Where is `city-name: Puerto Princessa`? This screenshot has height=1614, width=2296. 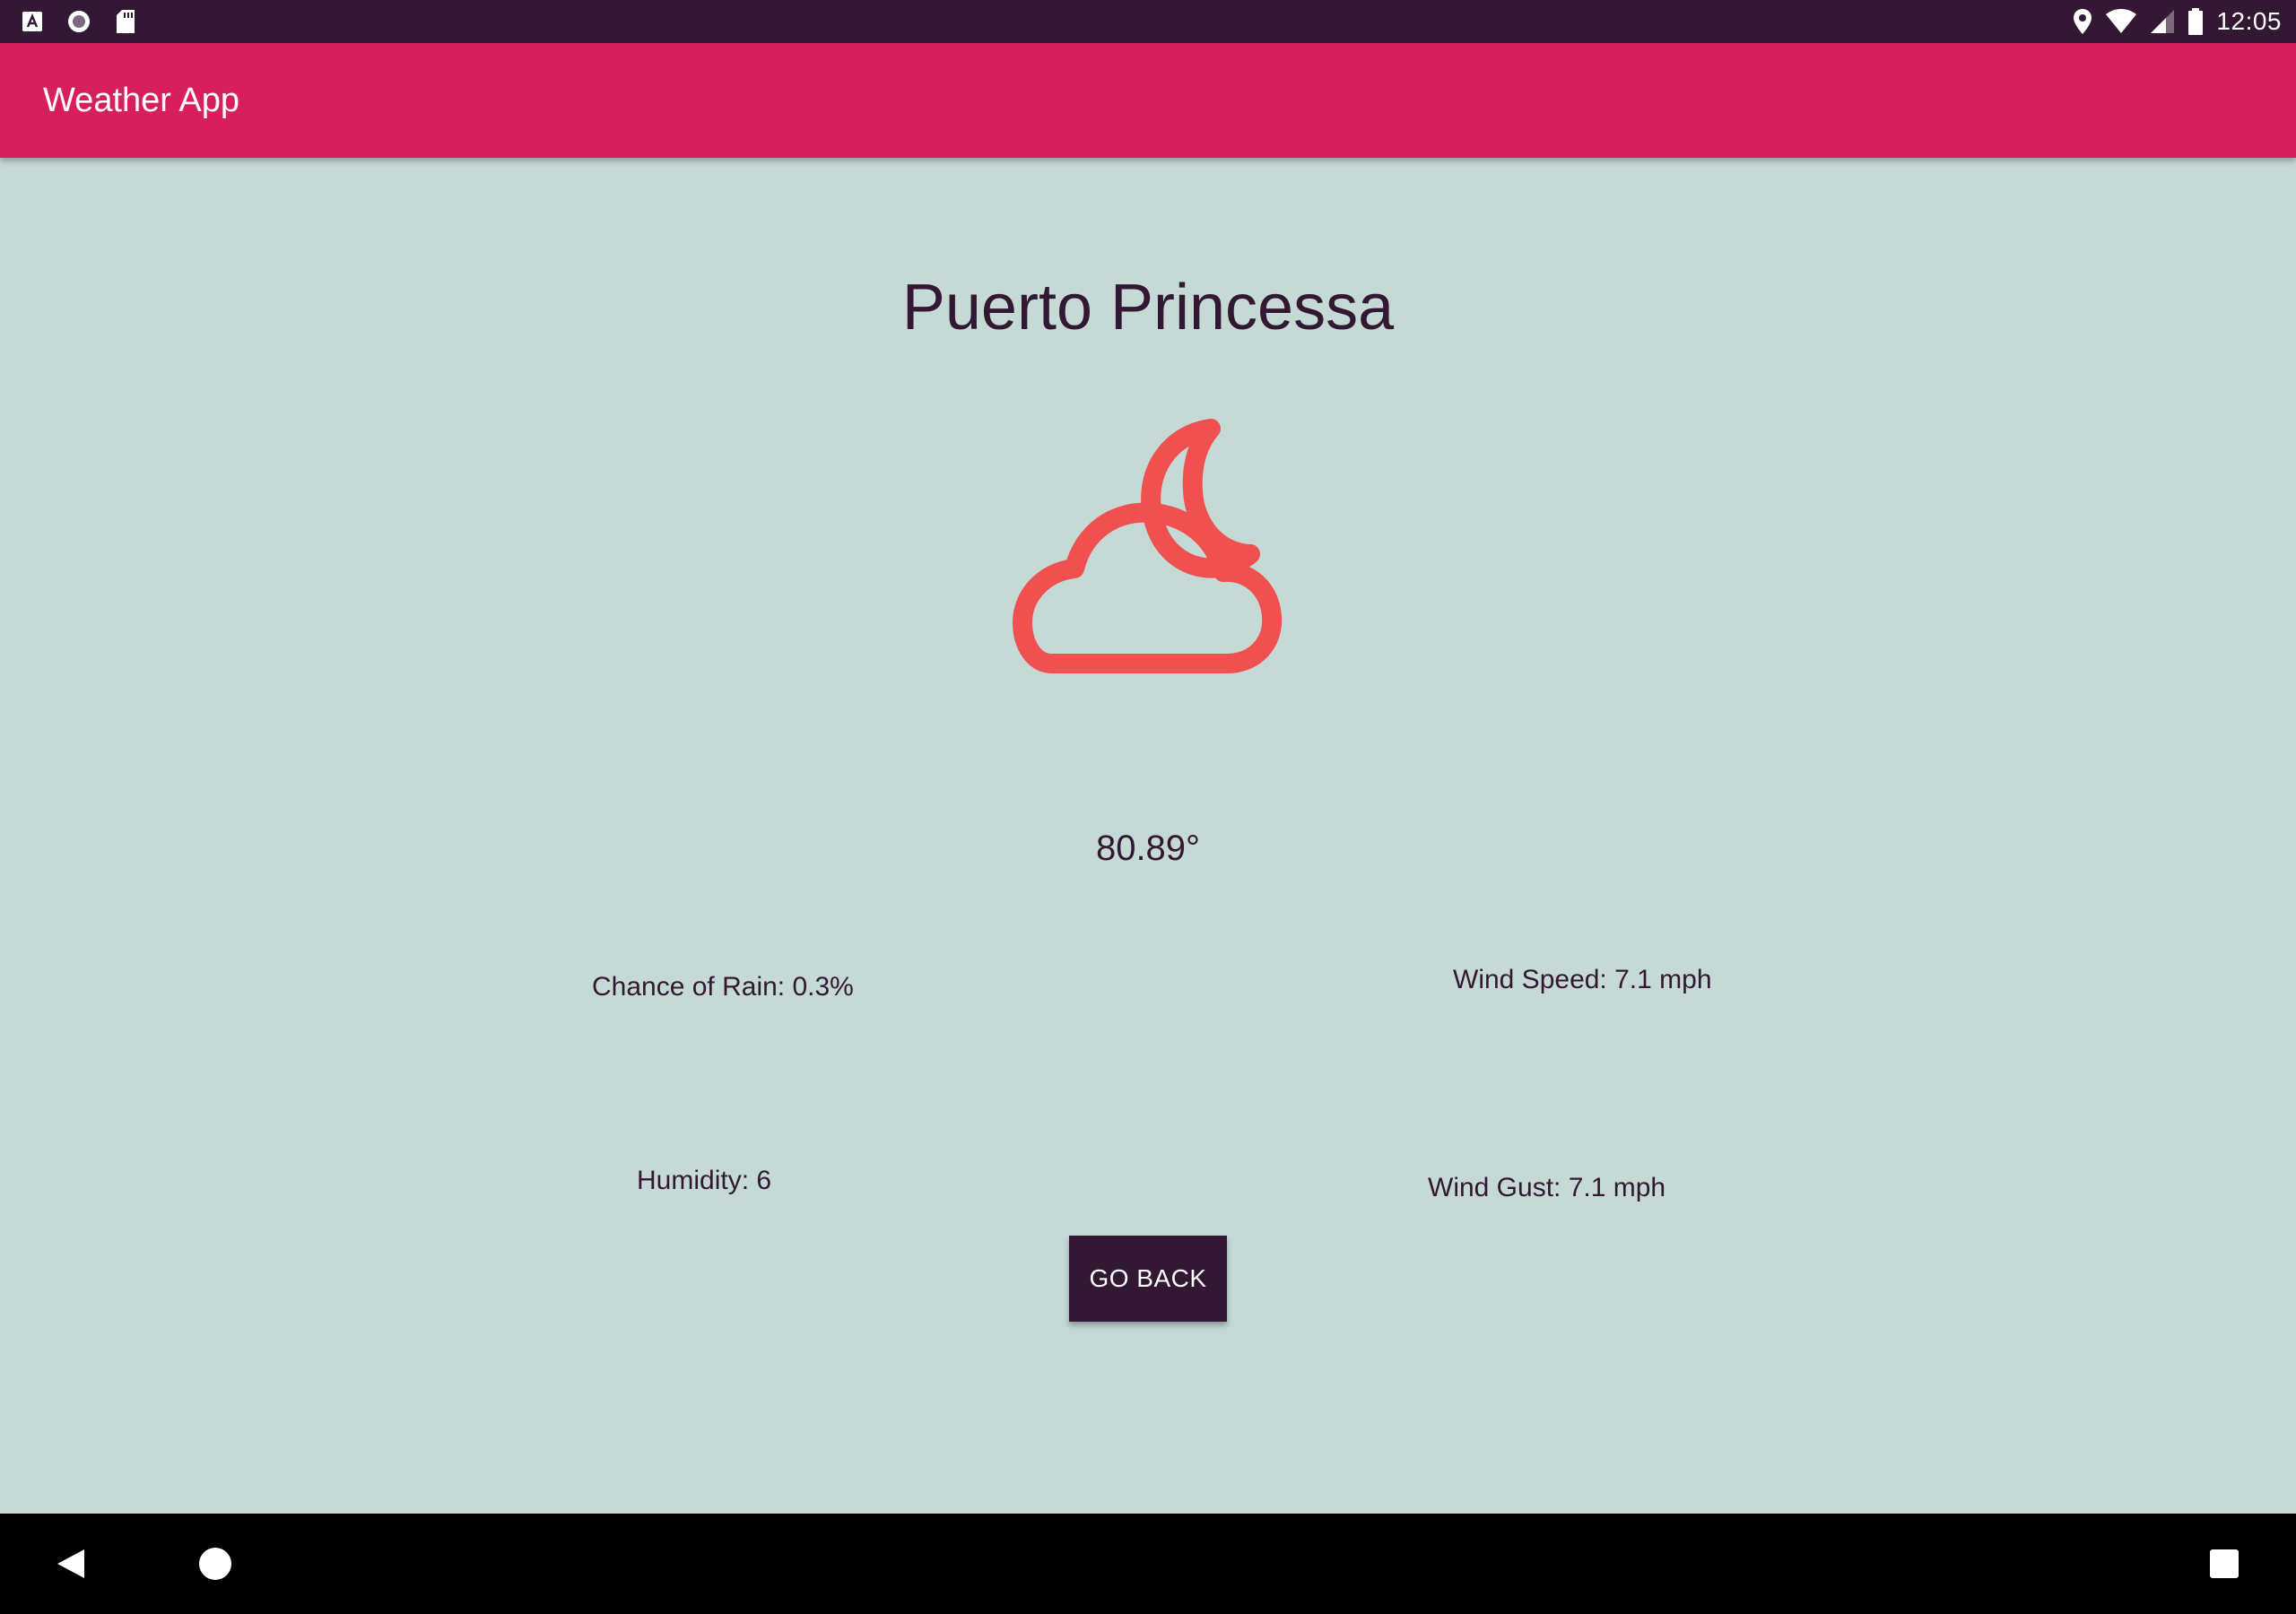 city-name: Puerto Princessa is located at coordinates (1148, 307).